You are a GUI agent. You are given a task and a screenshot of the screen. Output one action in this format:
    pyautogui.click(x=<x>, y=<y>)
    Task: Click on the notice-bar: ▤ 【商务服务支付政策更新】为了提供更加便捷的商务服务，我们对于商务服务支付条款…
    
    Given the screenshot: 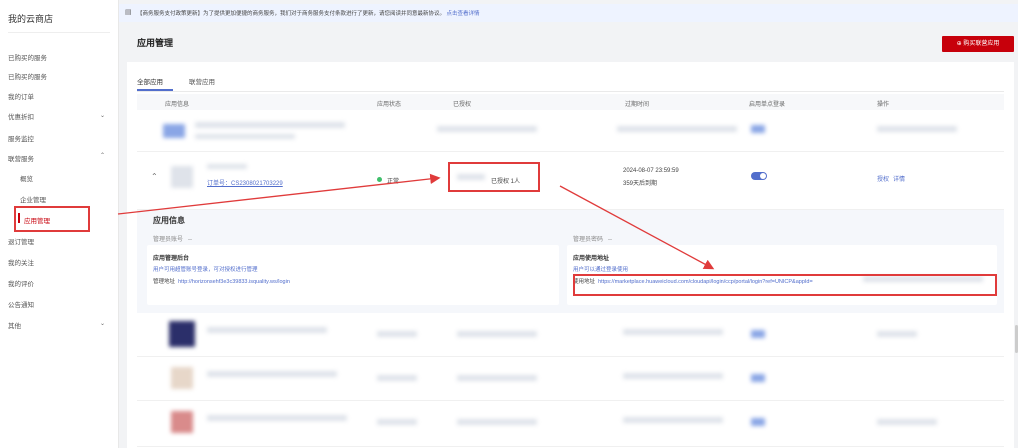 What is the action you would take?
    pyautogui.click(x=568, y=13)
    